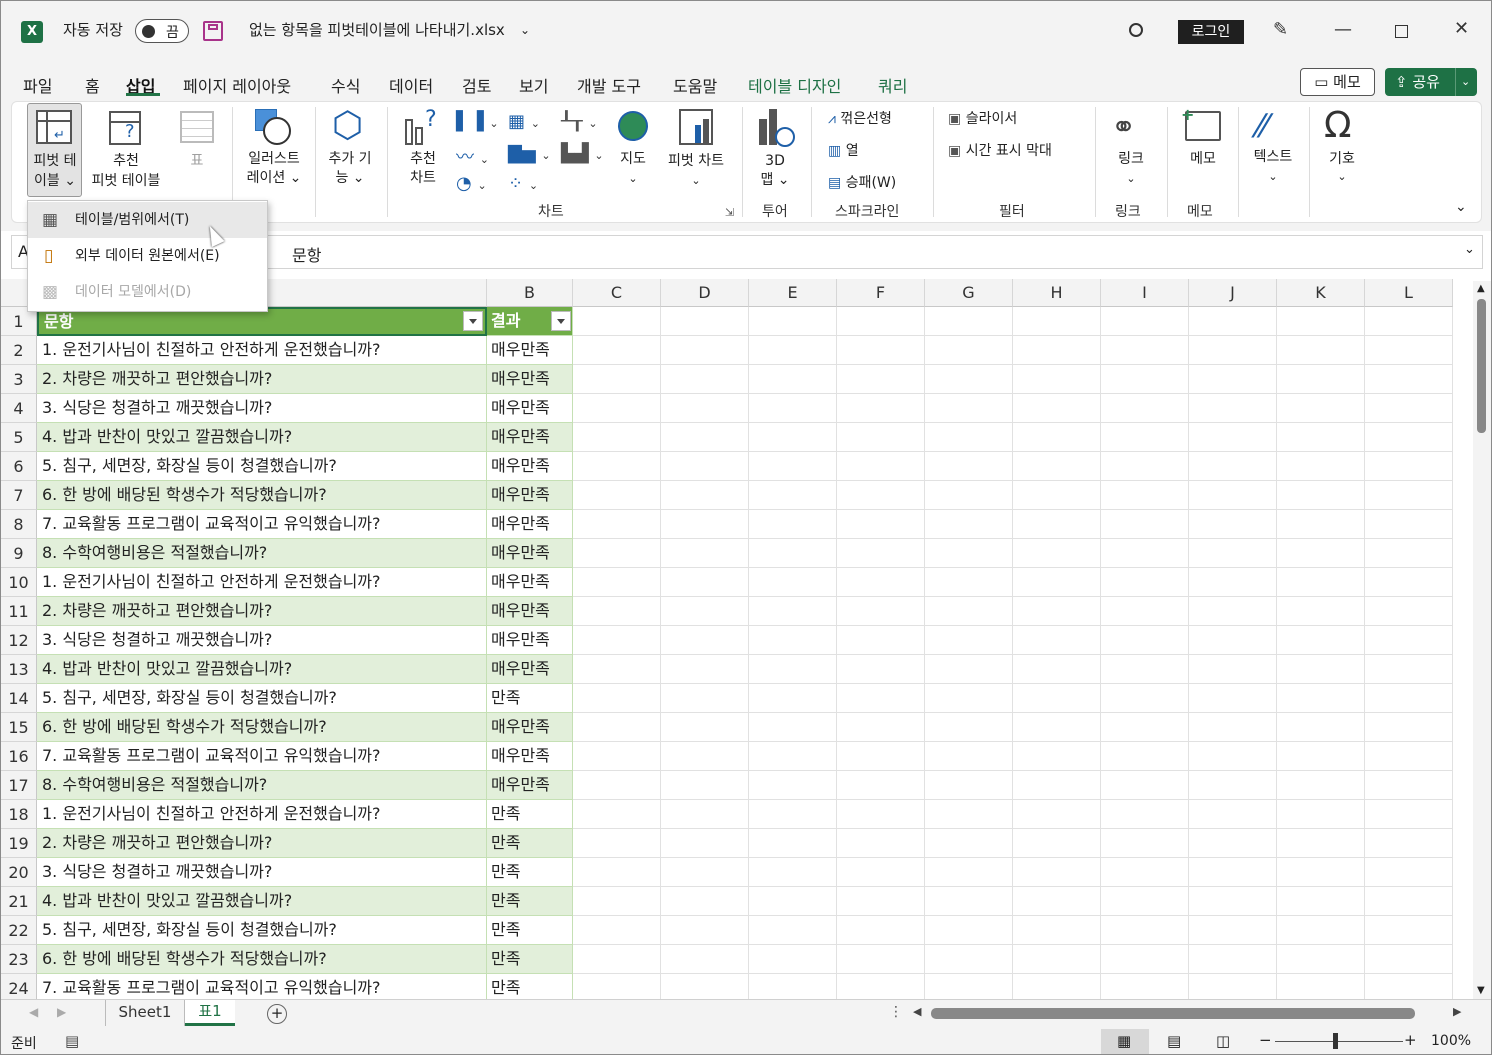 This screenshot has height=1055, width=1492. I want to click on sheet-tab-table1: 표1, so click(210, 1013).